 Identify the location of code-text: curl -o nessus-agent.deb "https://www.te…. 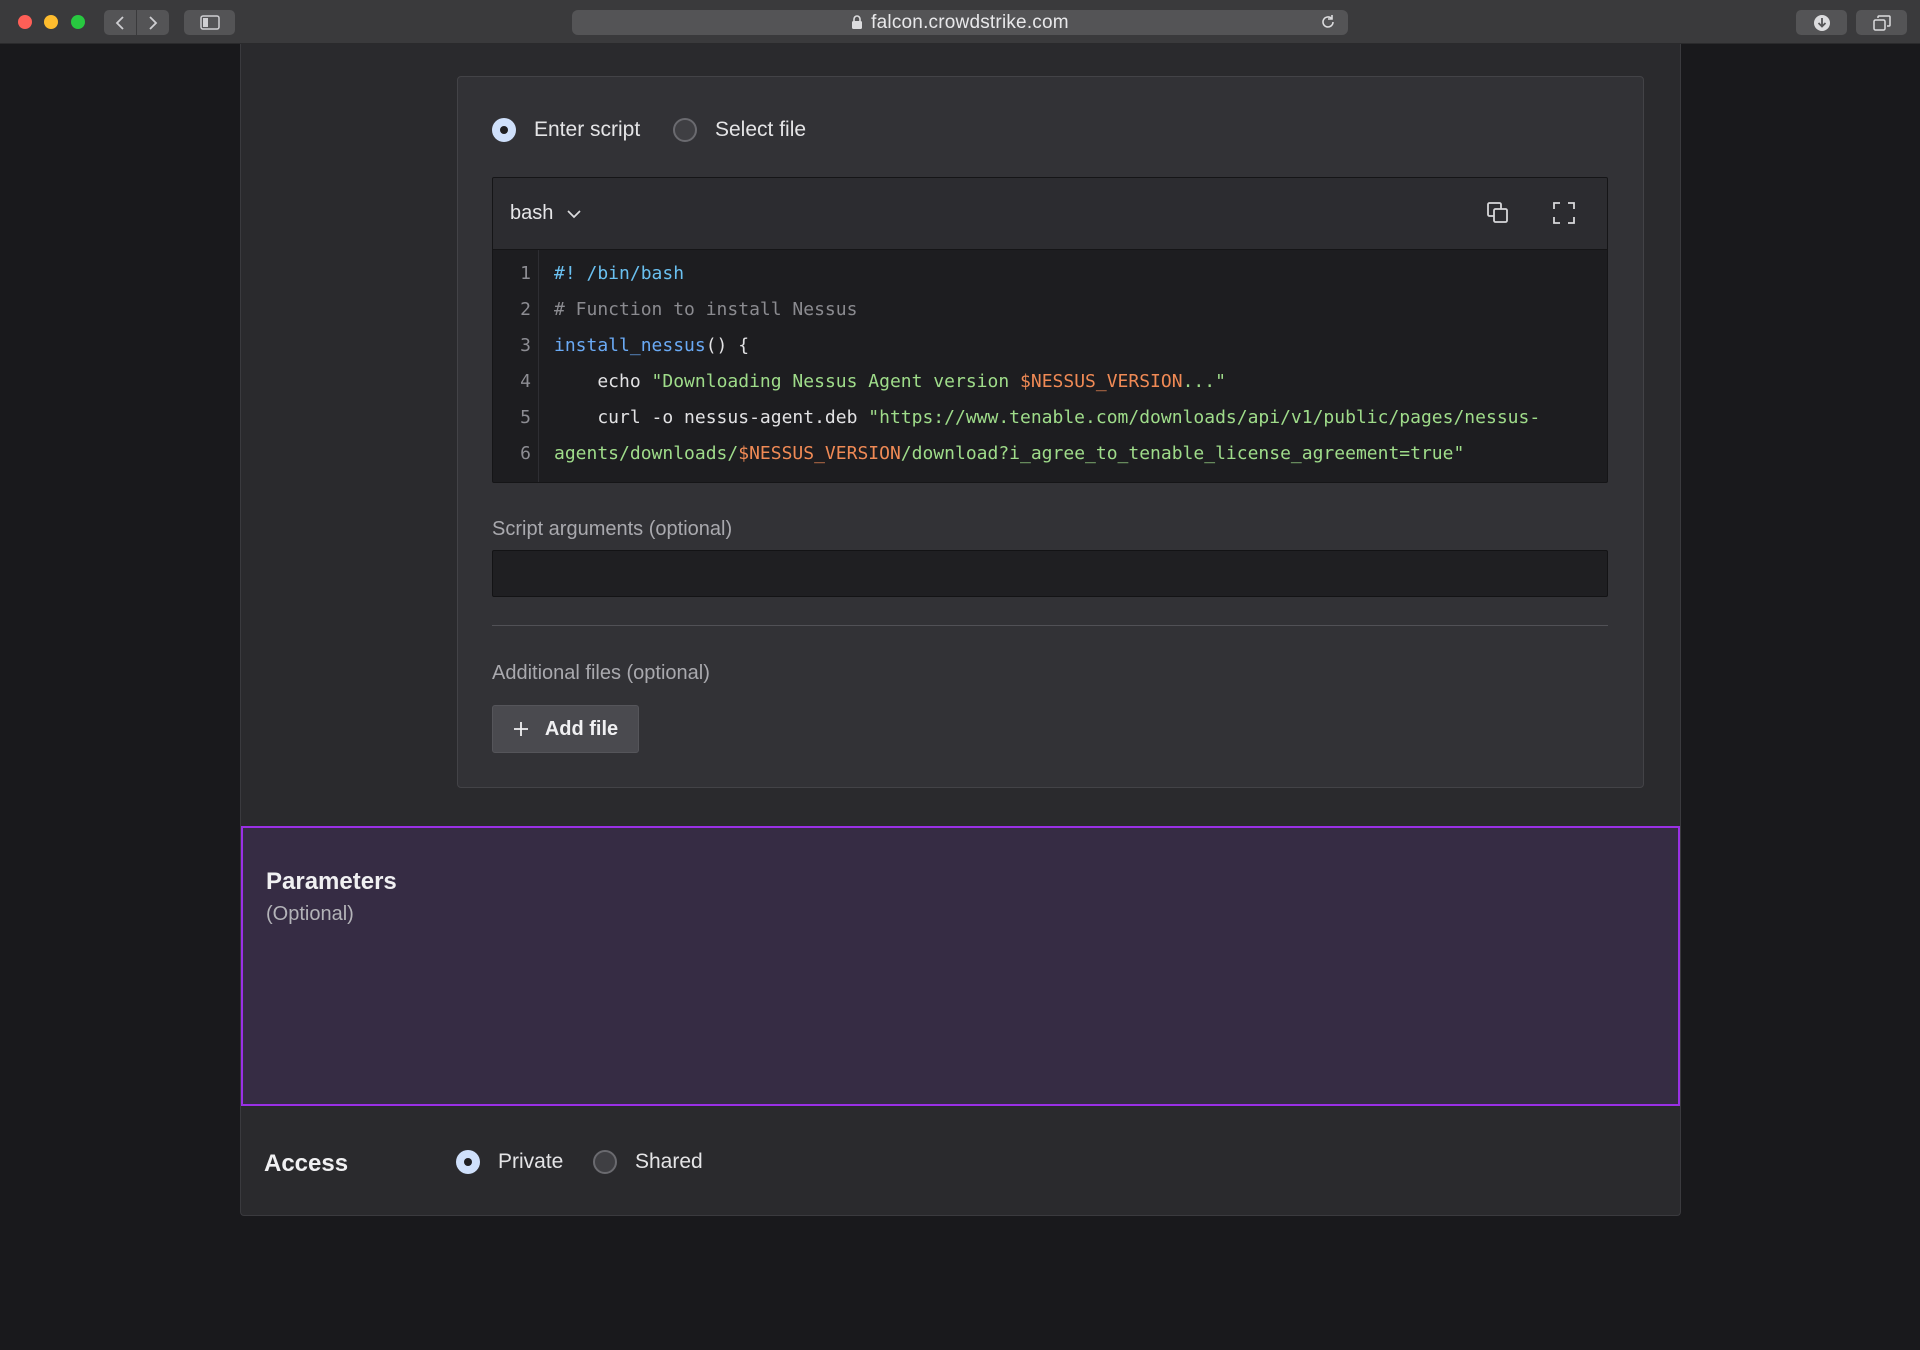
(1047, 418).